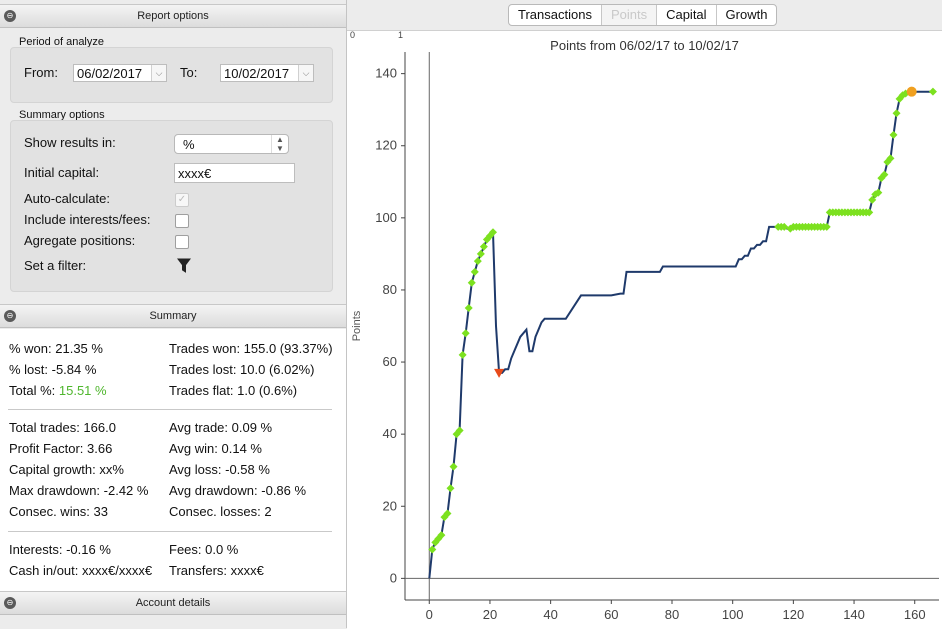  What do you see at coordinates (279, 144) in the screenshot?
I see `select-arrows-icon: ▲ ▼` at bounding box center [279, 144].